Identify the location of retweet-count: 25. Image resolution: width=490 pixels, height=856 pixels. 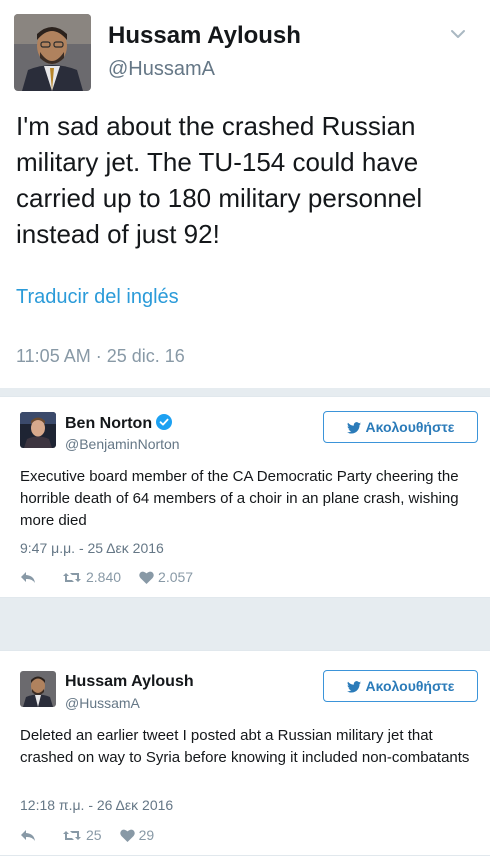
(94, 835).